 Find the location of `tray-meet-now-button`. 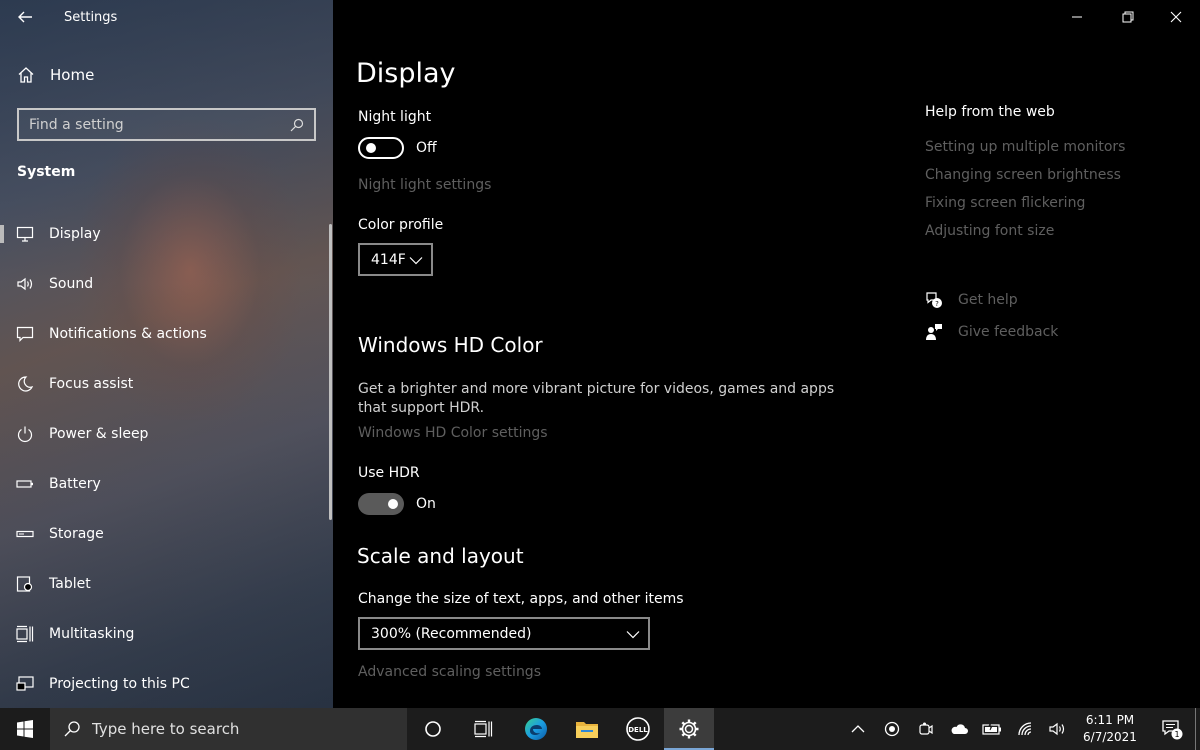

tray-meet-now-button is located at coordinates (926, 729).